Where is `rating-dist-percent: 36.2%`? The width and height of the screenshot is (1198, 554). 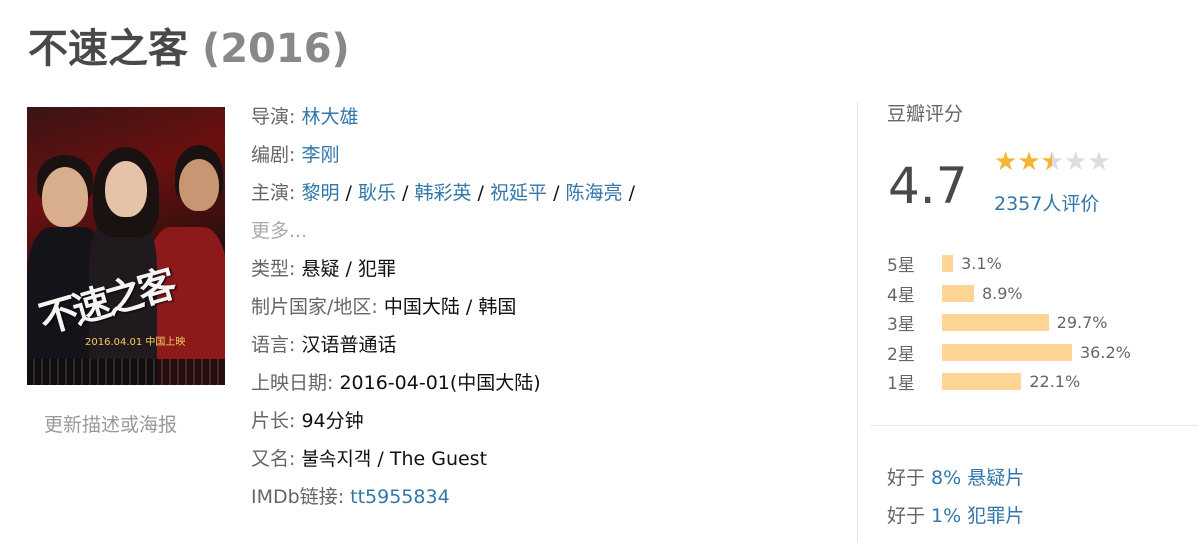
rating-dist-percent: 36.2% is located at coordinates (1105, 352).